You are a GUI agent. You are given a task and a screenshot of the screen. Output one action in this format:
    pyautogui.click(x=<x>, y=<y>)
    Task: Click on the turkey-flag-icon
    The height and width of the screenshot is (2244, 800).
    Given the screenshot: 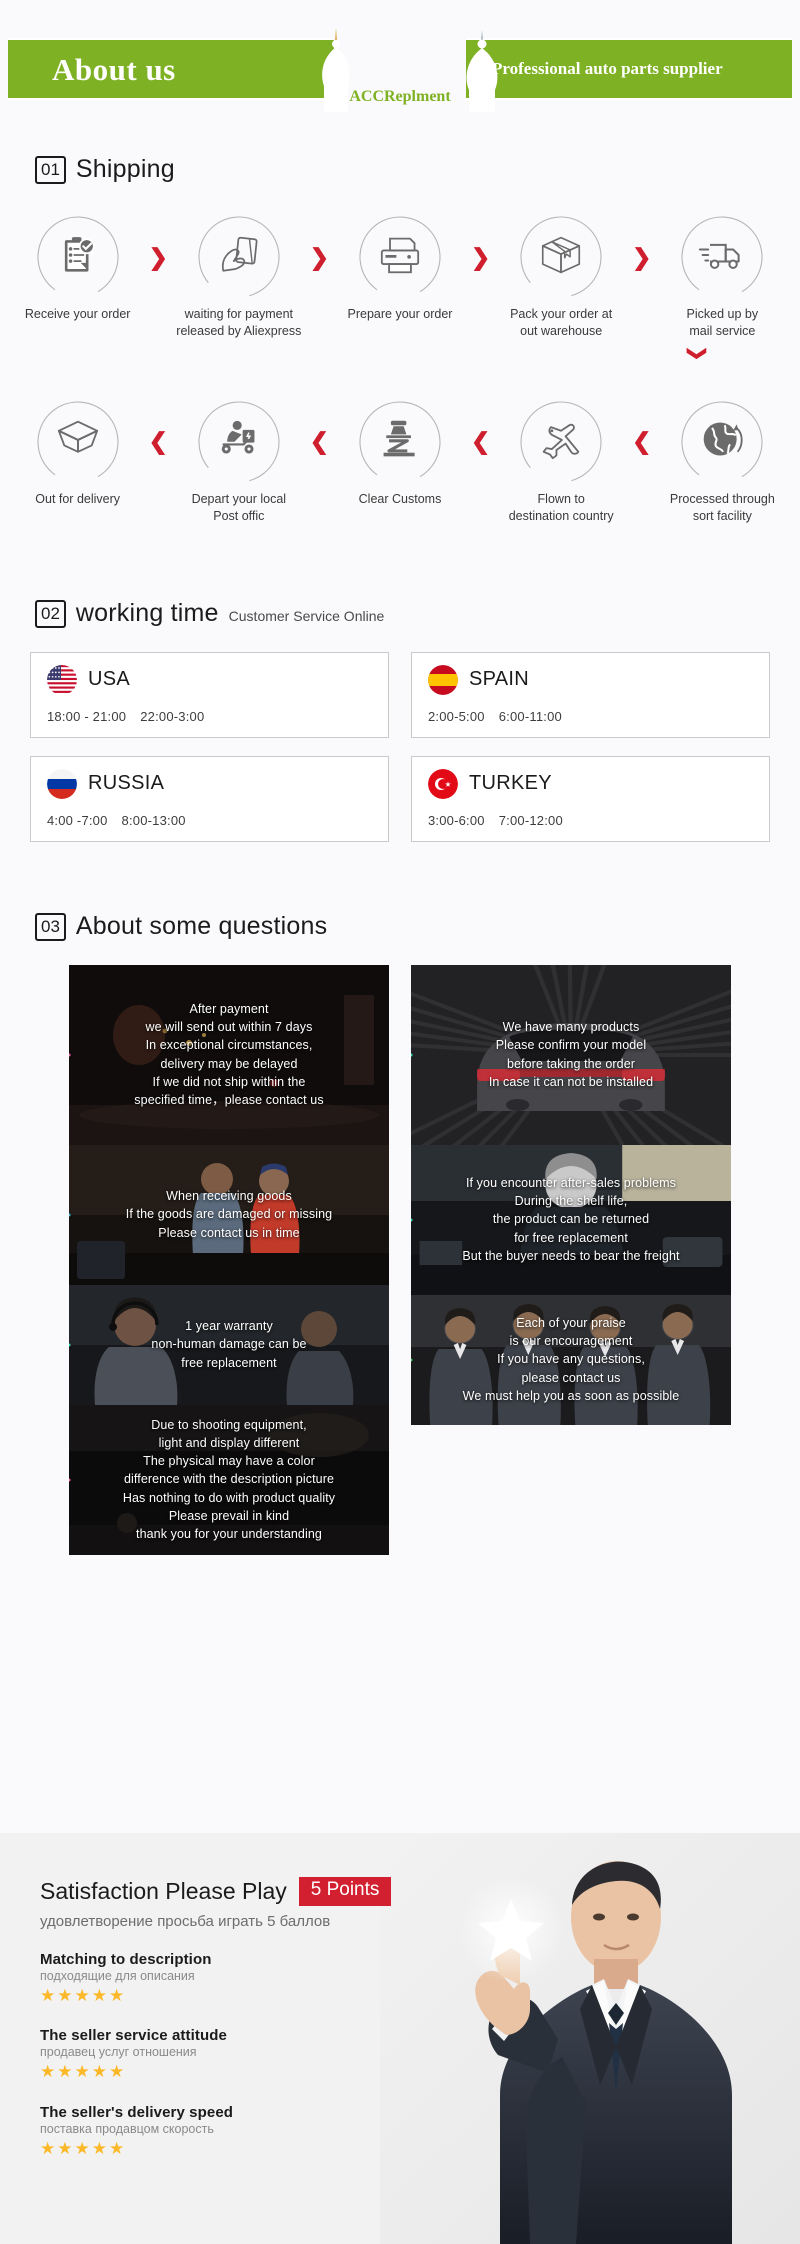 What is the action you would take?
    pyautogui.click(x=443, y=783)
    